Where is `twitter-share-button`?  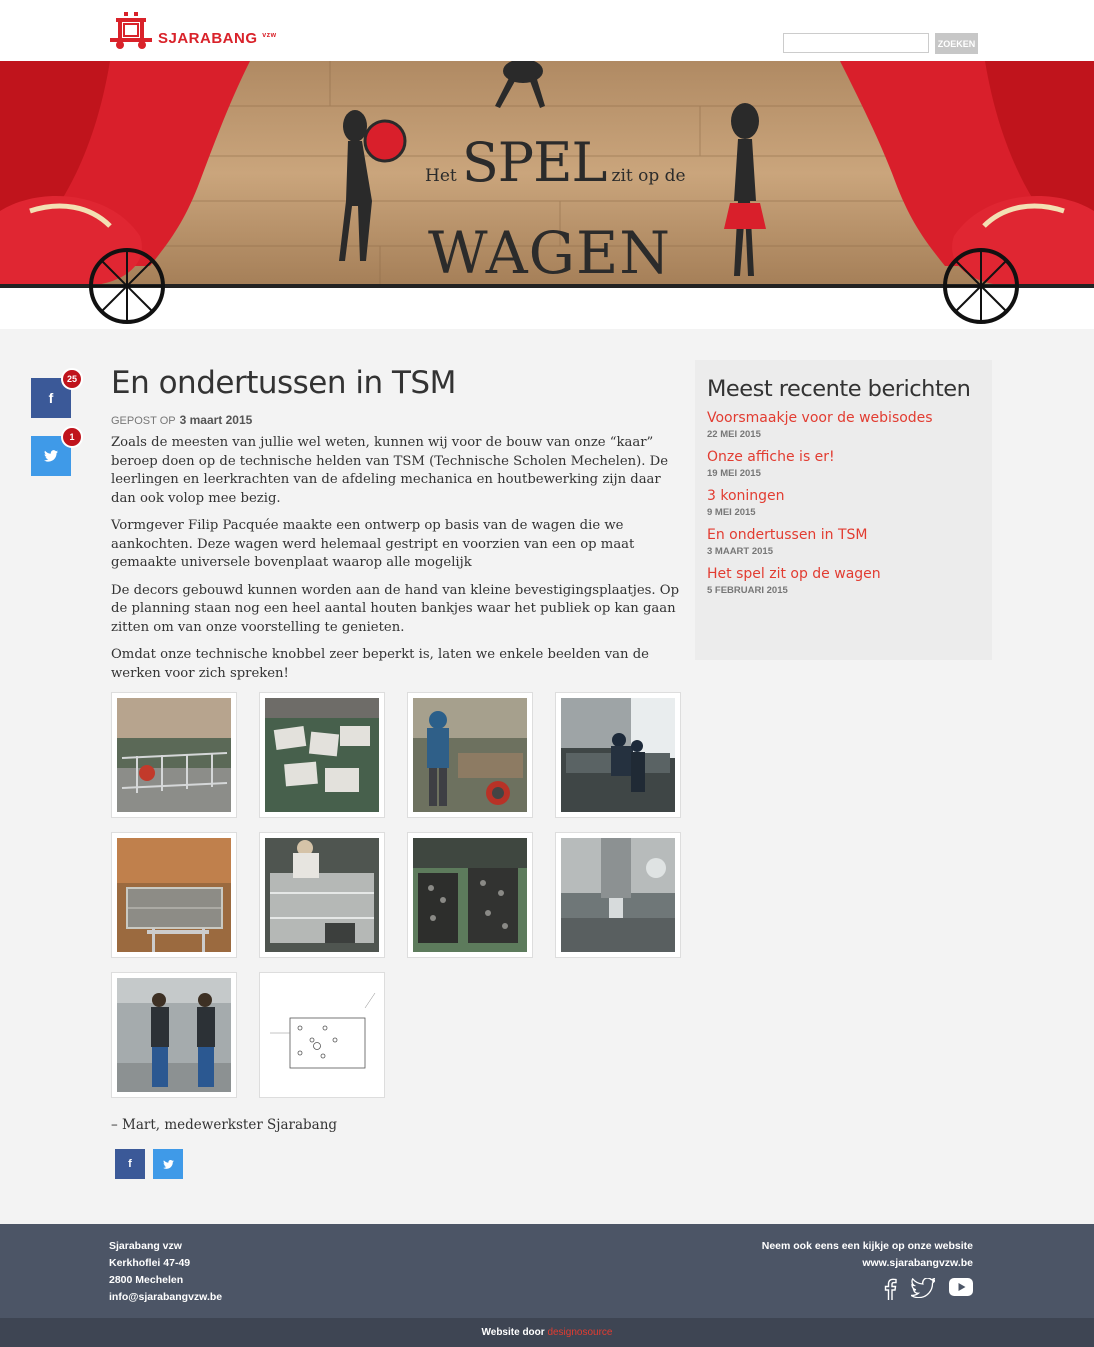 twitter-share-button is located at coordinates (168, 1164).